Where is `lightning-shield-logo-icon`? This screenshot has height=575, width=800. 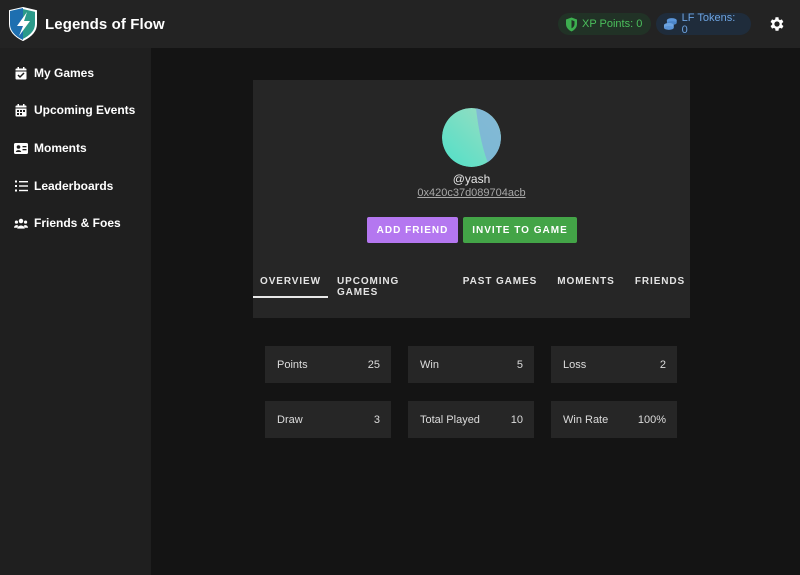
lightning-shield-logo-icon is located at coordinates (23, 24).